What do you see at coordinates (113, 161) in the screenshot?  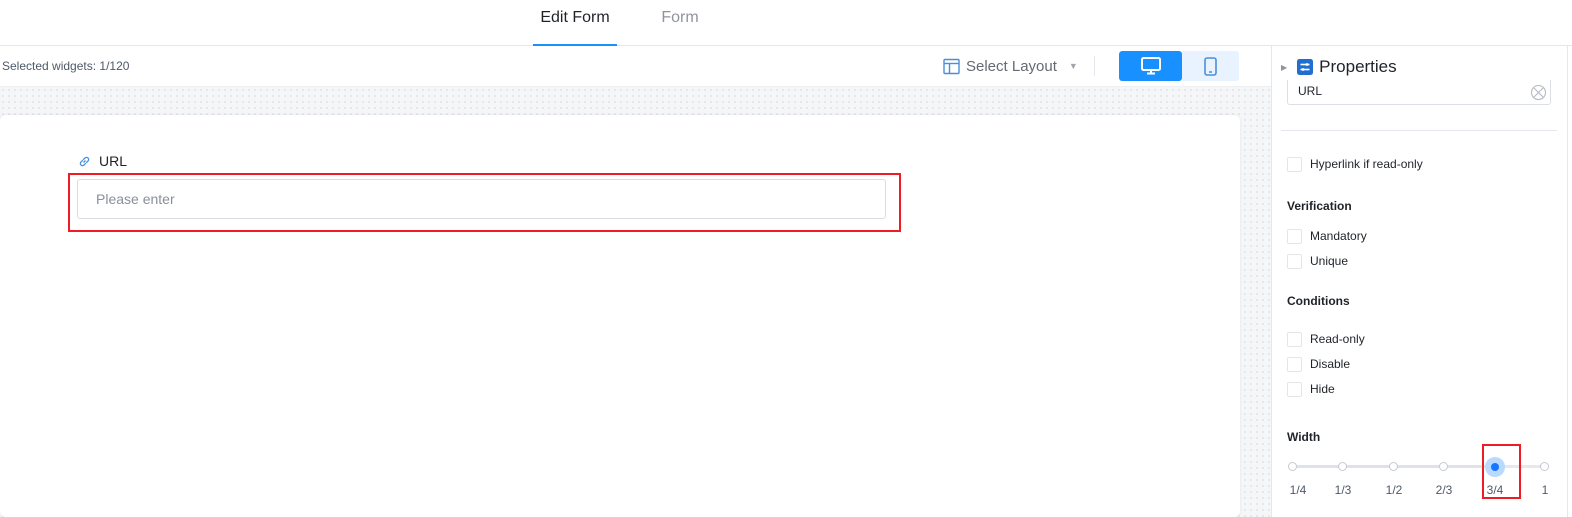 I see `url-field-label-text: URL` at bounding box center [113, 161].